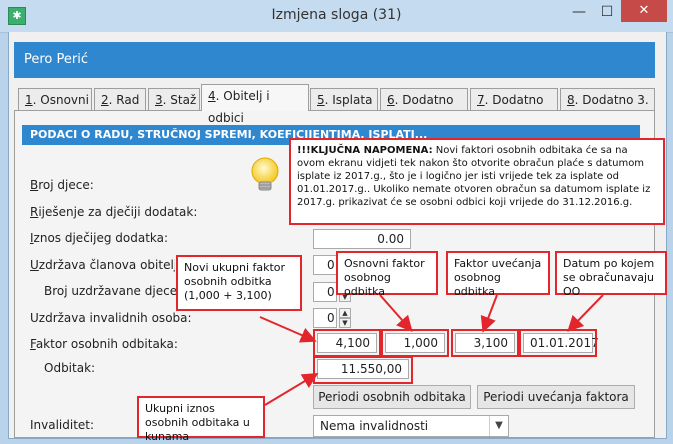 This screenshot has width=673, height=444. What do you see at coordinates (174, 99) in the screenshot?
I see `tab-staz: 3. Staž` at bounding box center [174, 99].